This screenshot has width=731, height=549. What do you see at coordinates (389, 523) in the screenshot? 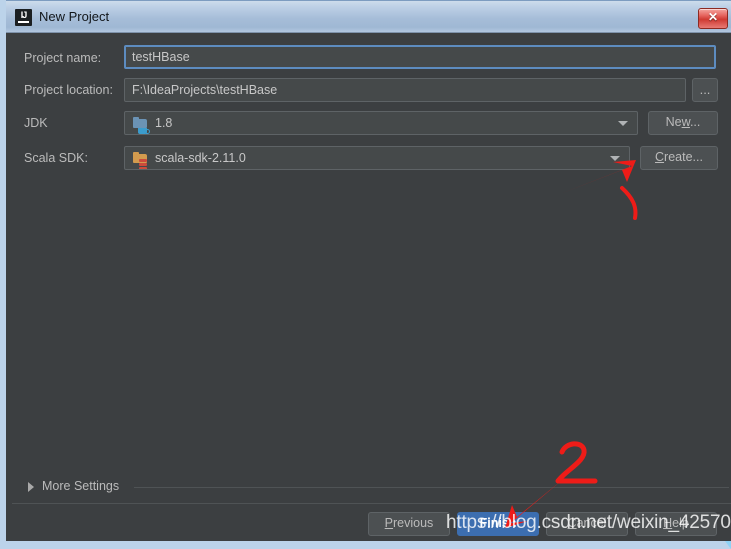
I see `previous-button-mnemonic: P` at bounding box center [389, 523].